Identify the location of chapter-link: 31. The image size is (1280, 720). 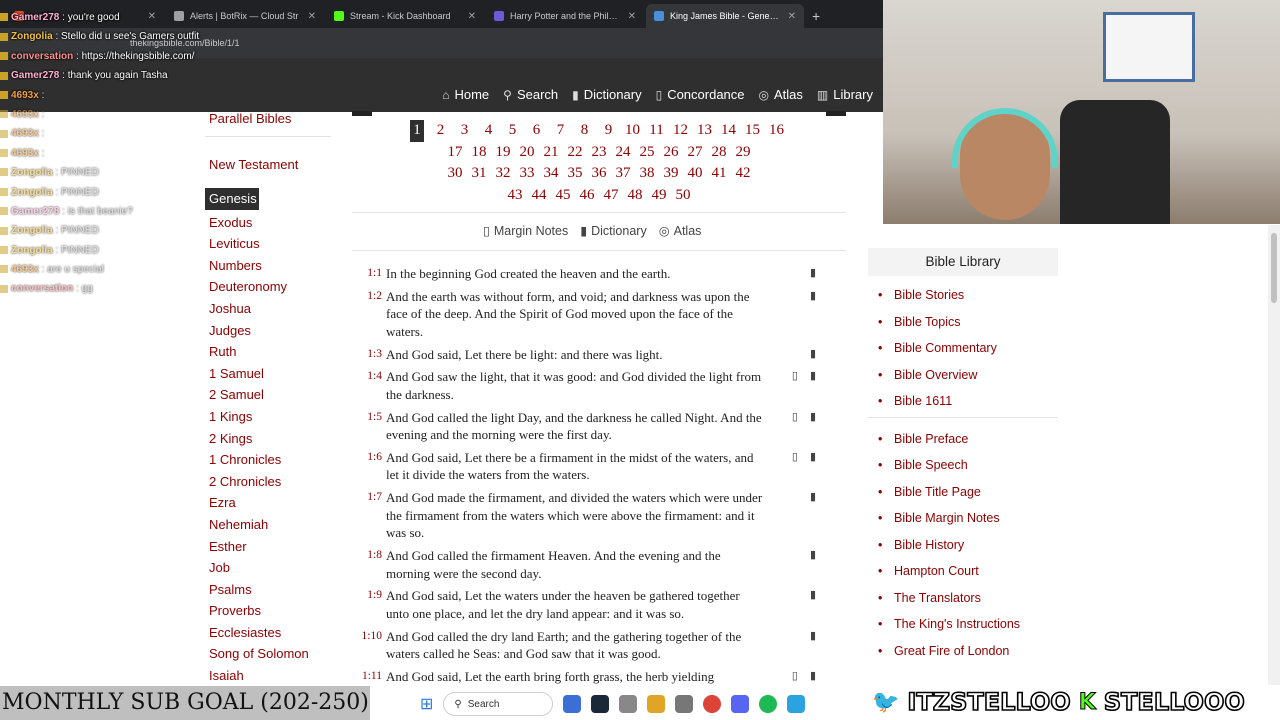
(479, 174).